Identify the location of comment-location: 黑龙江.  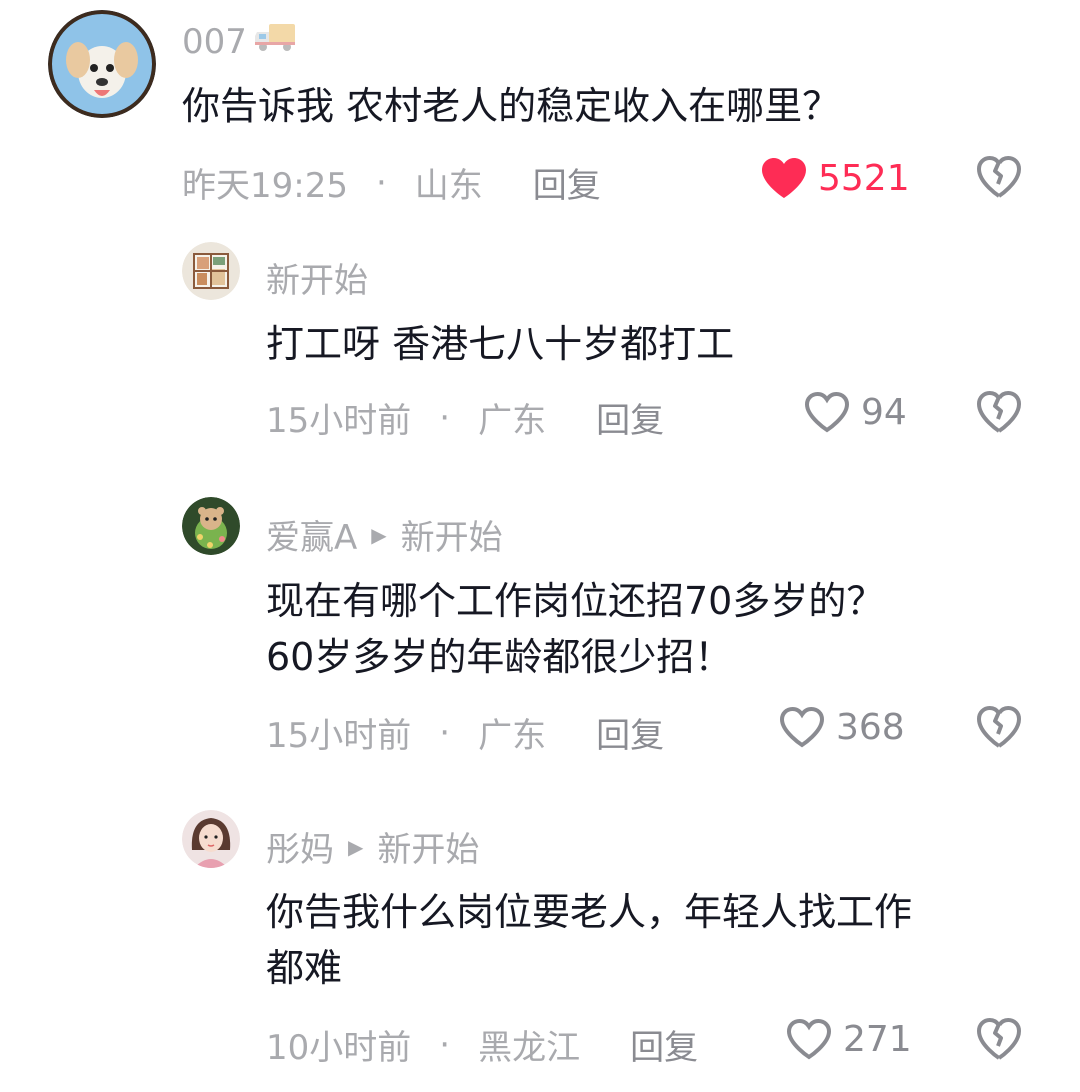
(529, 1048).